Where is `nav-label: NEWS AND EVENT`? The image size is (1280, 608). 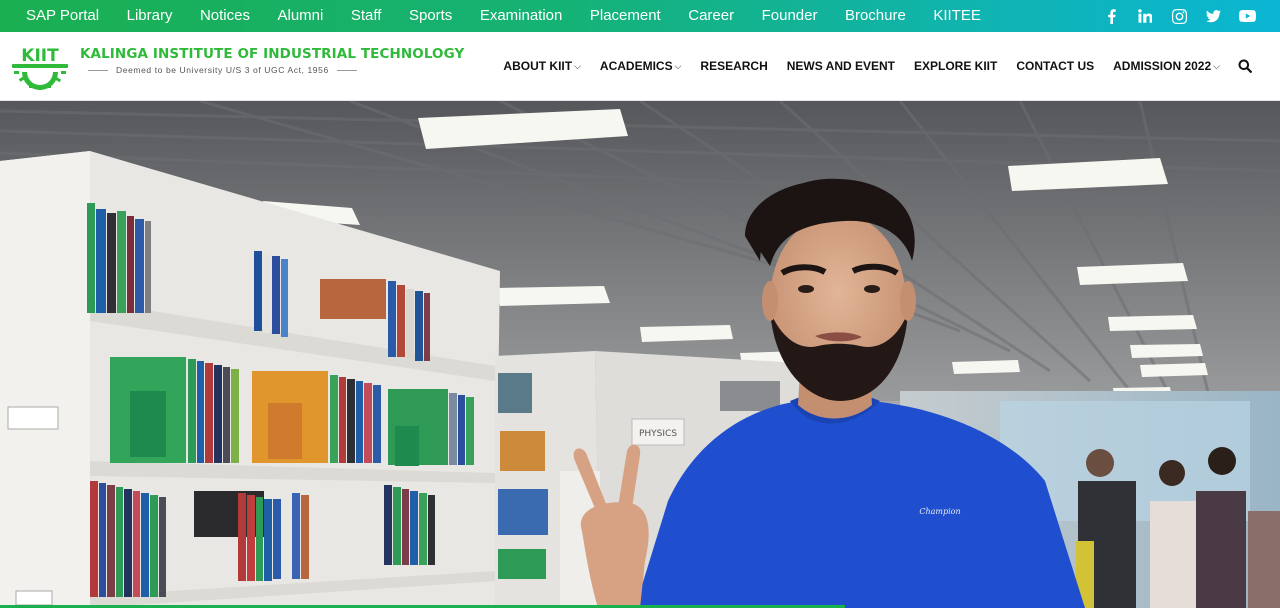
nav-label: NEWS AND EVENT is located at coordinates (840, 66).